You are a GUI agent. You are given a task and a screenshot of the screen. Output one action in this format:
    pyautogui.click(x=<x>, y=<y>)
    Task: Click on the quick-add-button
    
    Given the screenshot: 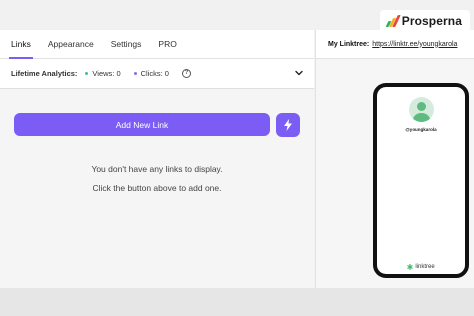 What is the action you would take?
    pyautogui.click(x=288, y=125)
    